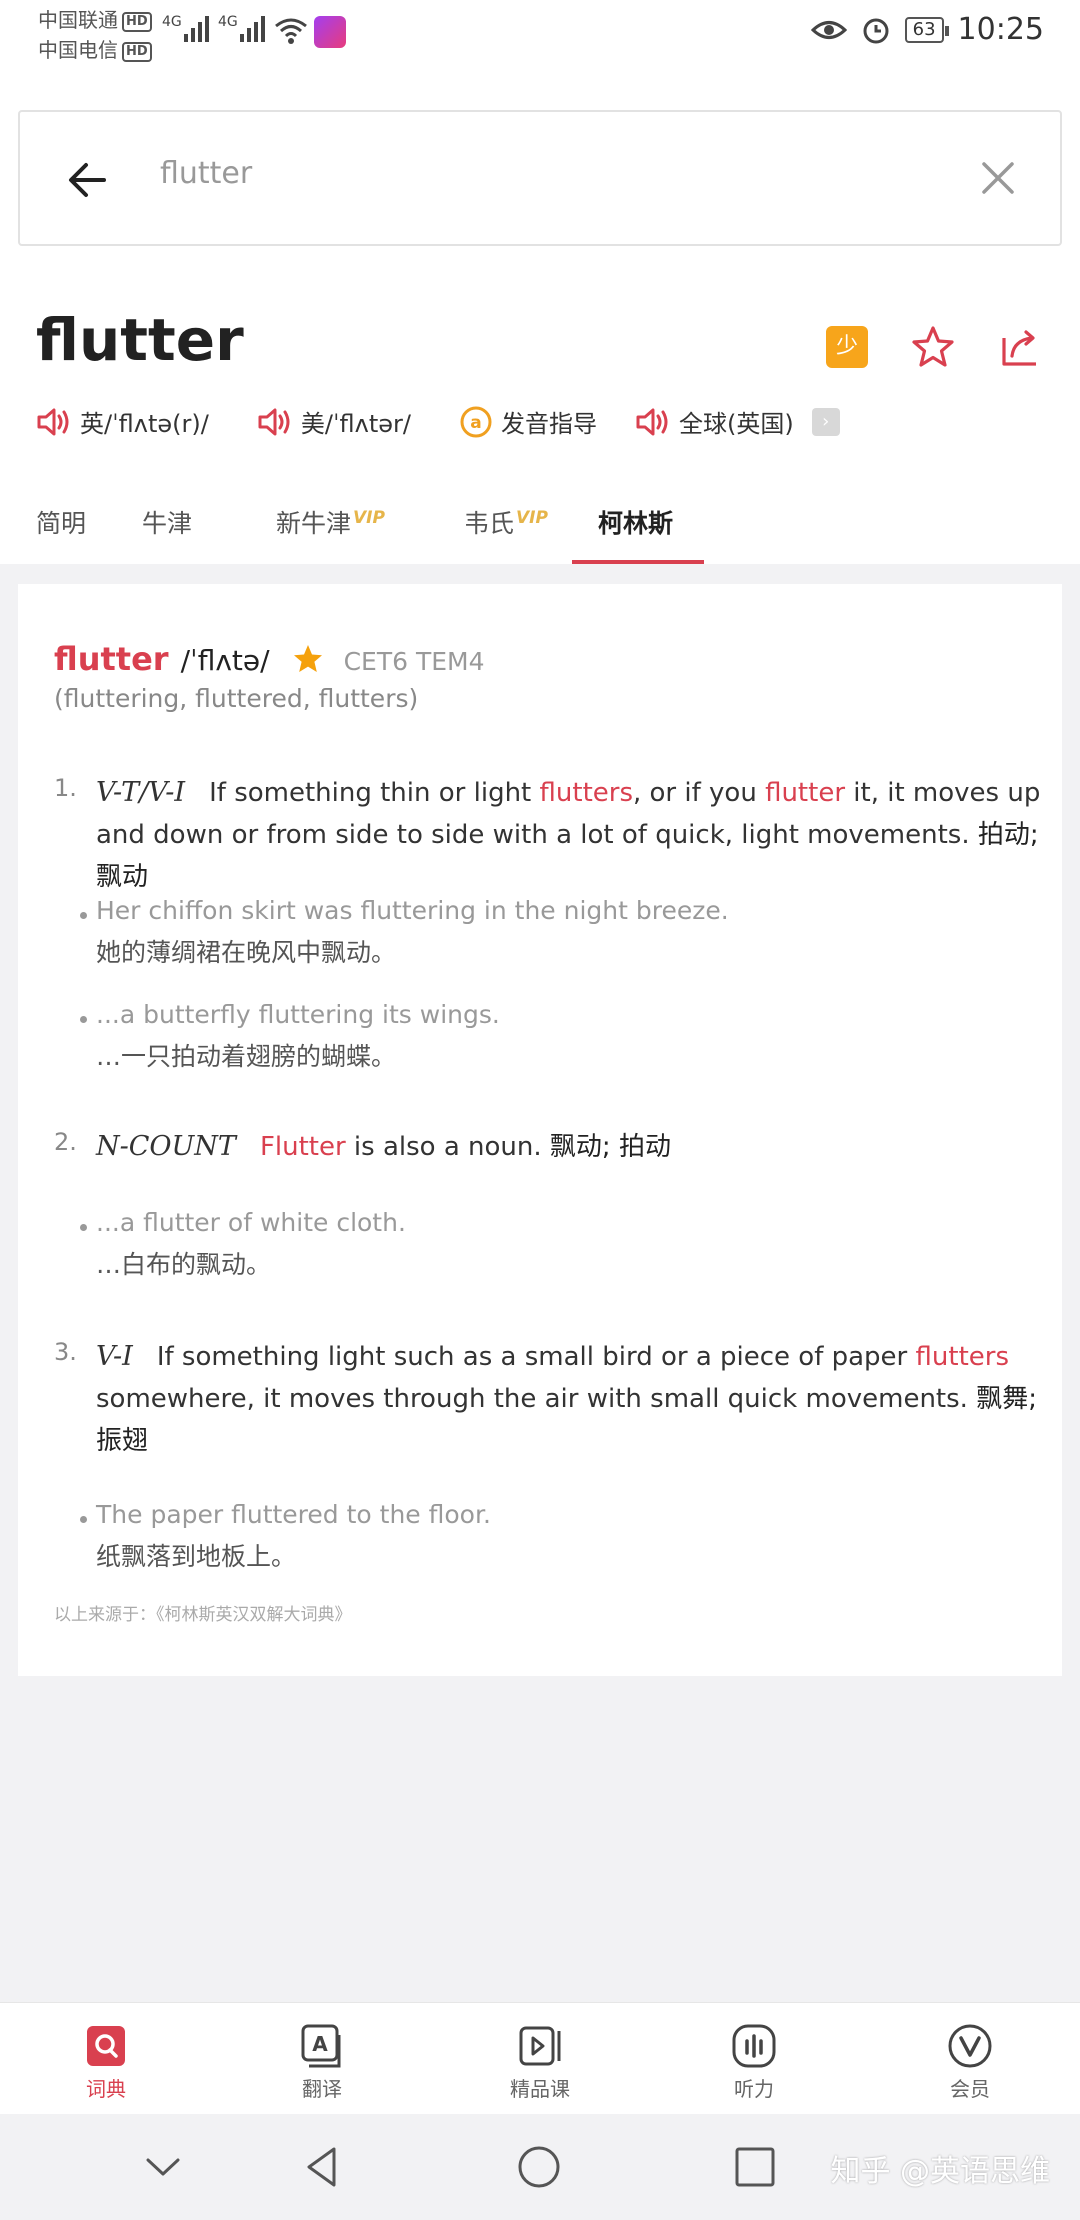 The width and height of the screenshot is (1080, 2220). What do you see at coordinates (106, 2046) in the screenshot?
I see `dictionary-icon` at bounding box center [106, 2046].